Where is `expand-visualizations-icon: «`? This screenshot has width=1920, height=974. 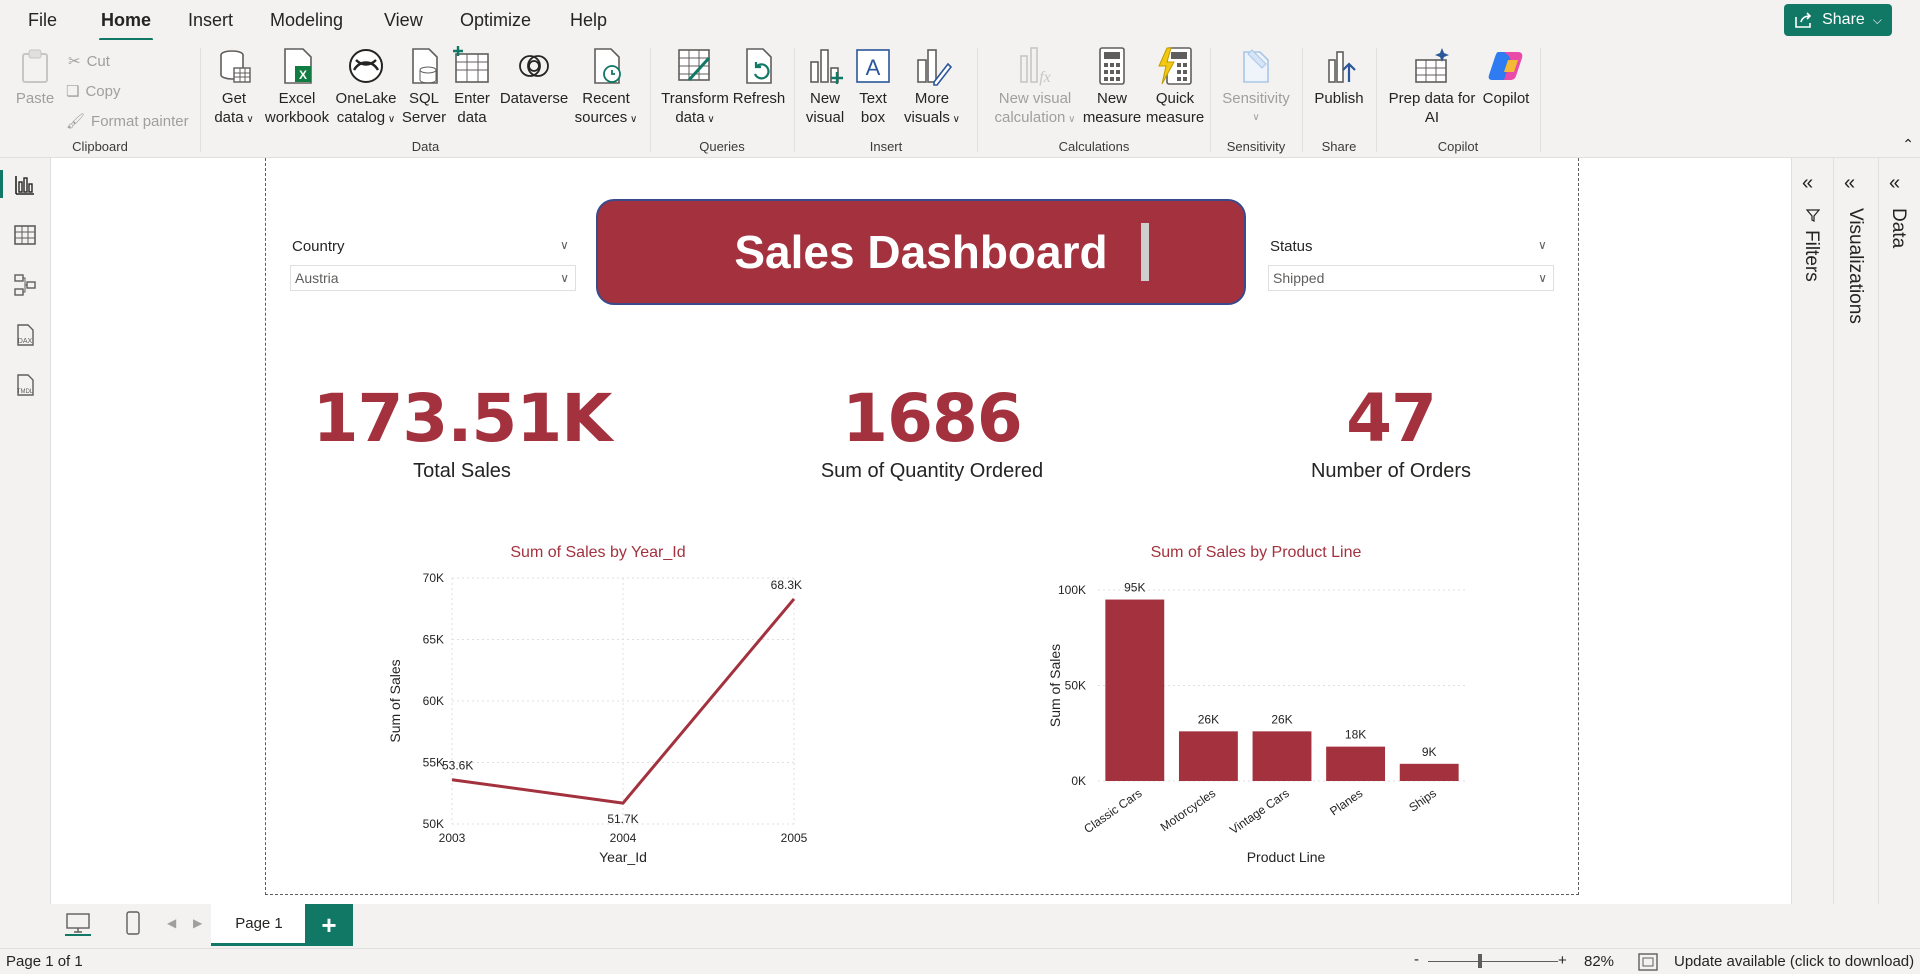
expand-visualizations-icon: « is located at coordinates (1849, 183).